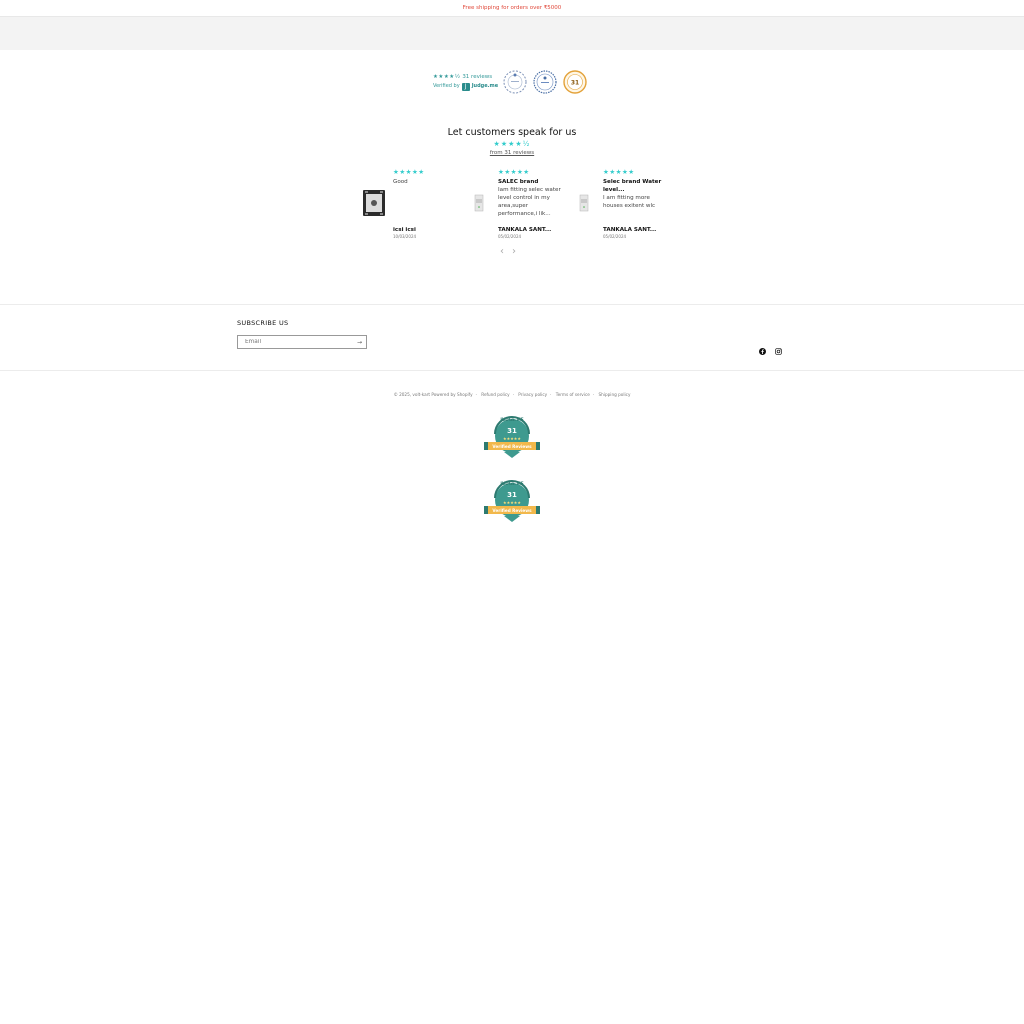 The height and width of the screenshot is (1024, 1024). I want to click on submit-arrow-icon: →, so click(359, 342).